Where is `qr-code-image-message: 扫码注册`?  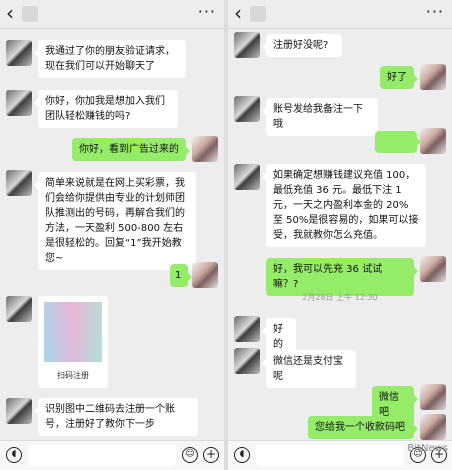 qr-code-image-message: 扫码注册 is located at coordinates (73, 342).